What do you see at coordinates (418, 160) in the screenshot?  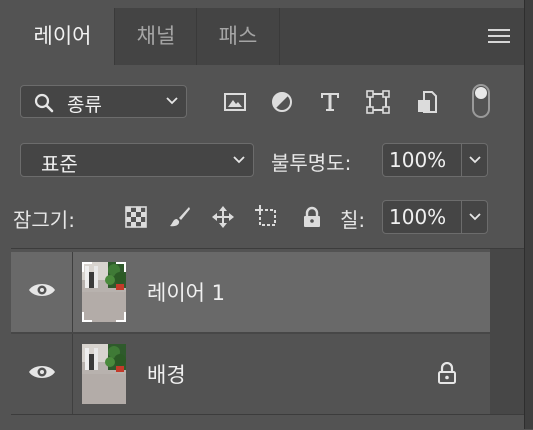 I see `opacity-value: 100%` at bounding box center [418, 160].